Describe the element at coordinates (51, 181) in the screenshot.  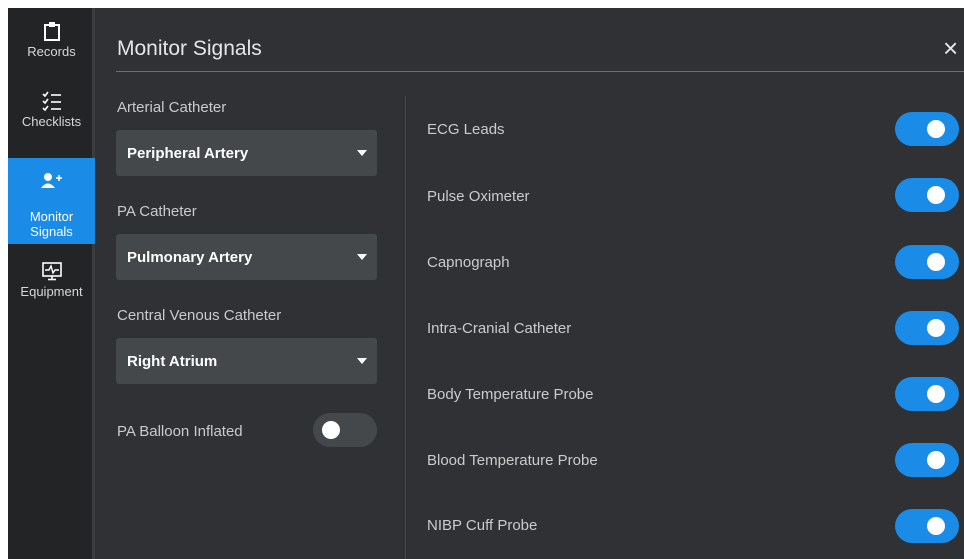
I see `add-user-icon` at that location.